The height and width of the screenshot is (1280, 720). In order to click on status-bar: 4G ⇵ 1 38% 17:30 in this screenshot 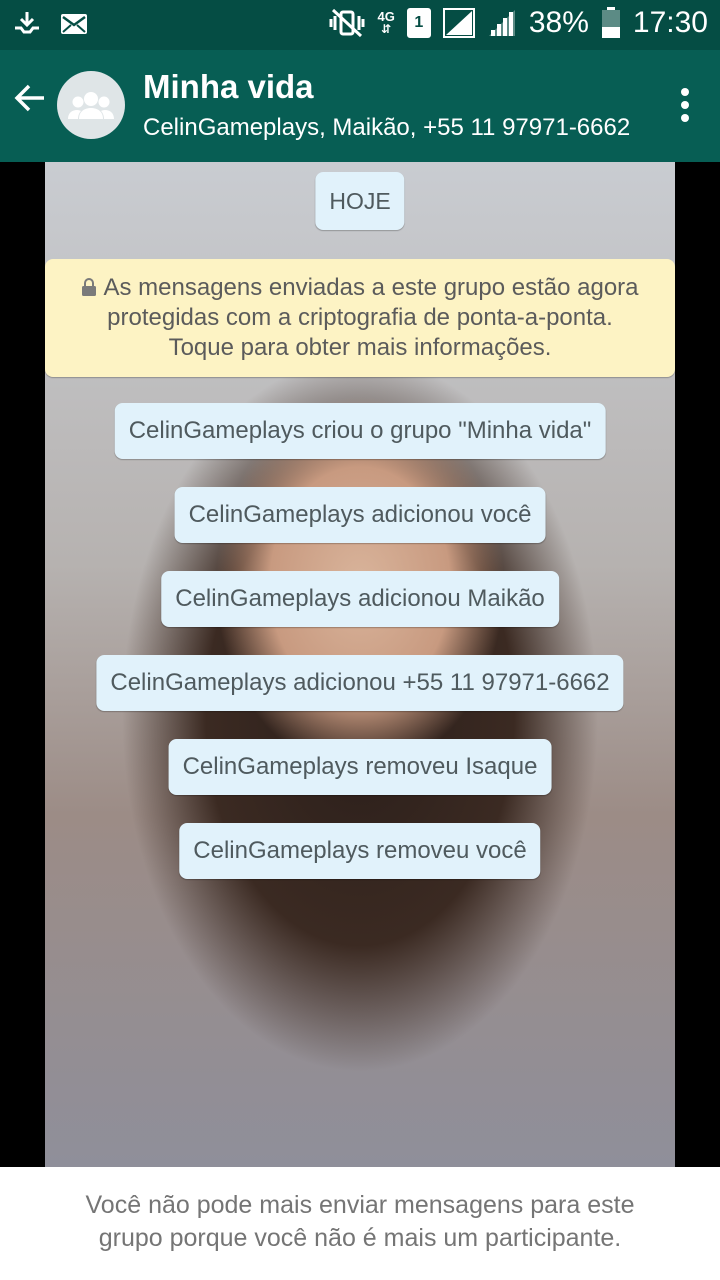, I will do `click(360, 25)`.